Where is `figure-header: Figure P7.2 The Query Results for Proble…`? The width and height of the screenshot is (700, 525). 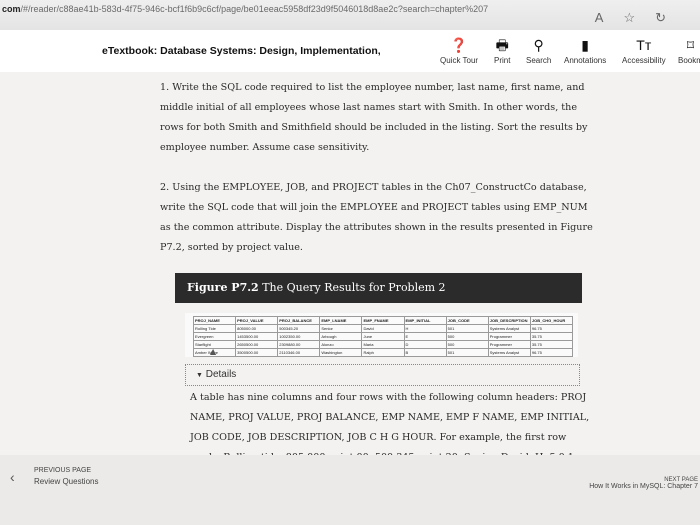
figure-header: Figure P7.2 The Query Results for Proble… is located at coordinates (378, 288).